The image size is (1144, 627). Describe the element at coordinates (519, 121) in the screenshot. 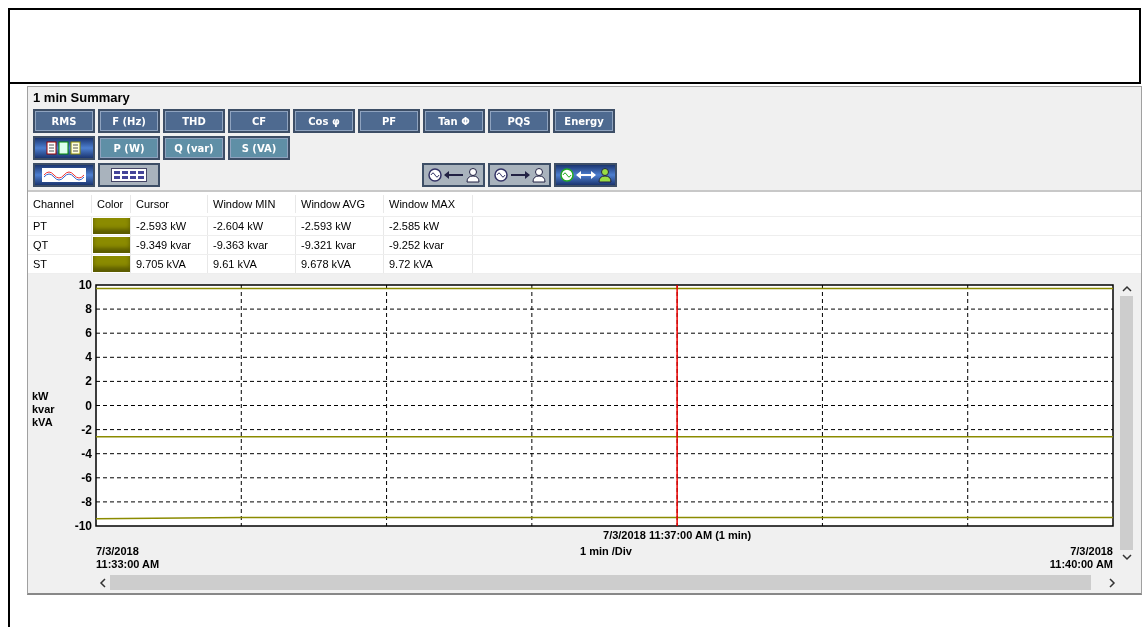

I see `measure-button: PQS` at that location.